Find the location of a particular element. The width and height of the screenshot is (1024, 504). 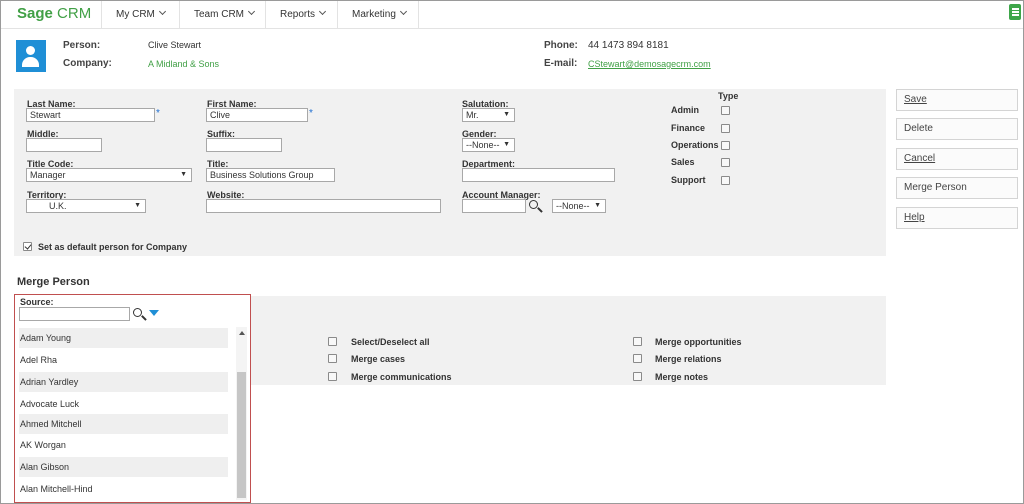

merge-notes-checkbox is located at coordinates (637, 376).